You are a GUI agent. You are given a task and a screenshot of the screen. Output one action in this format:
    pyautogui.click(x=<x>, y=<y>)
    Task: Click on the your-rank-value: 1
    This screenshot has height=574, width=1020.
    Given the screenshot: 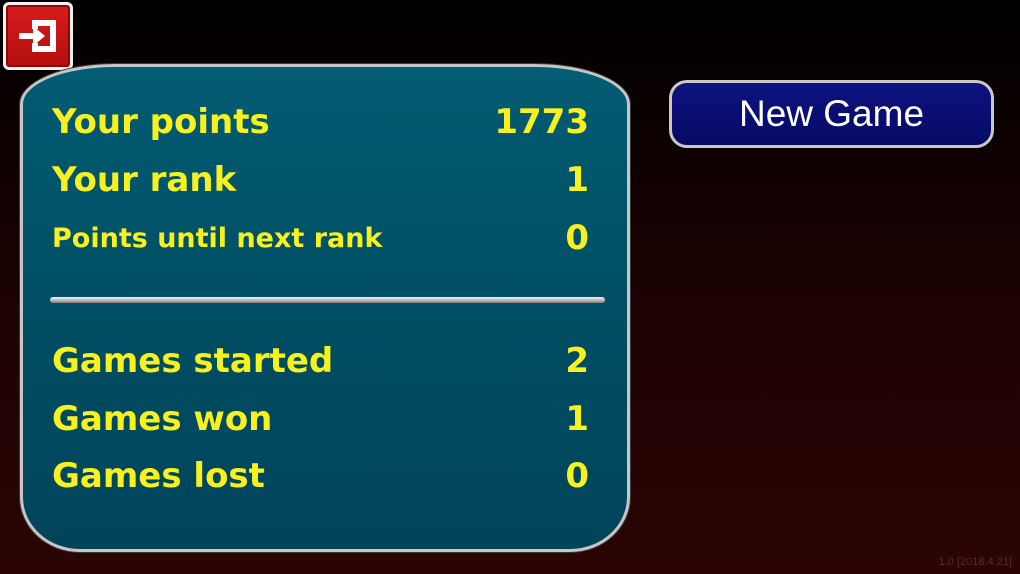 What is the action you would take?
    pyautogui.click(x=577, y=180)
    